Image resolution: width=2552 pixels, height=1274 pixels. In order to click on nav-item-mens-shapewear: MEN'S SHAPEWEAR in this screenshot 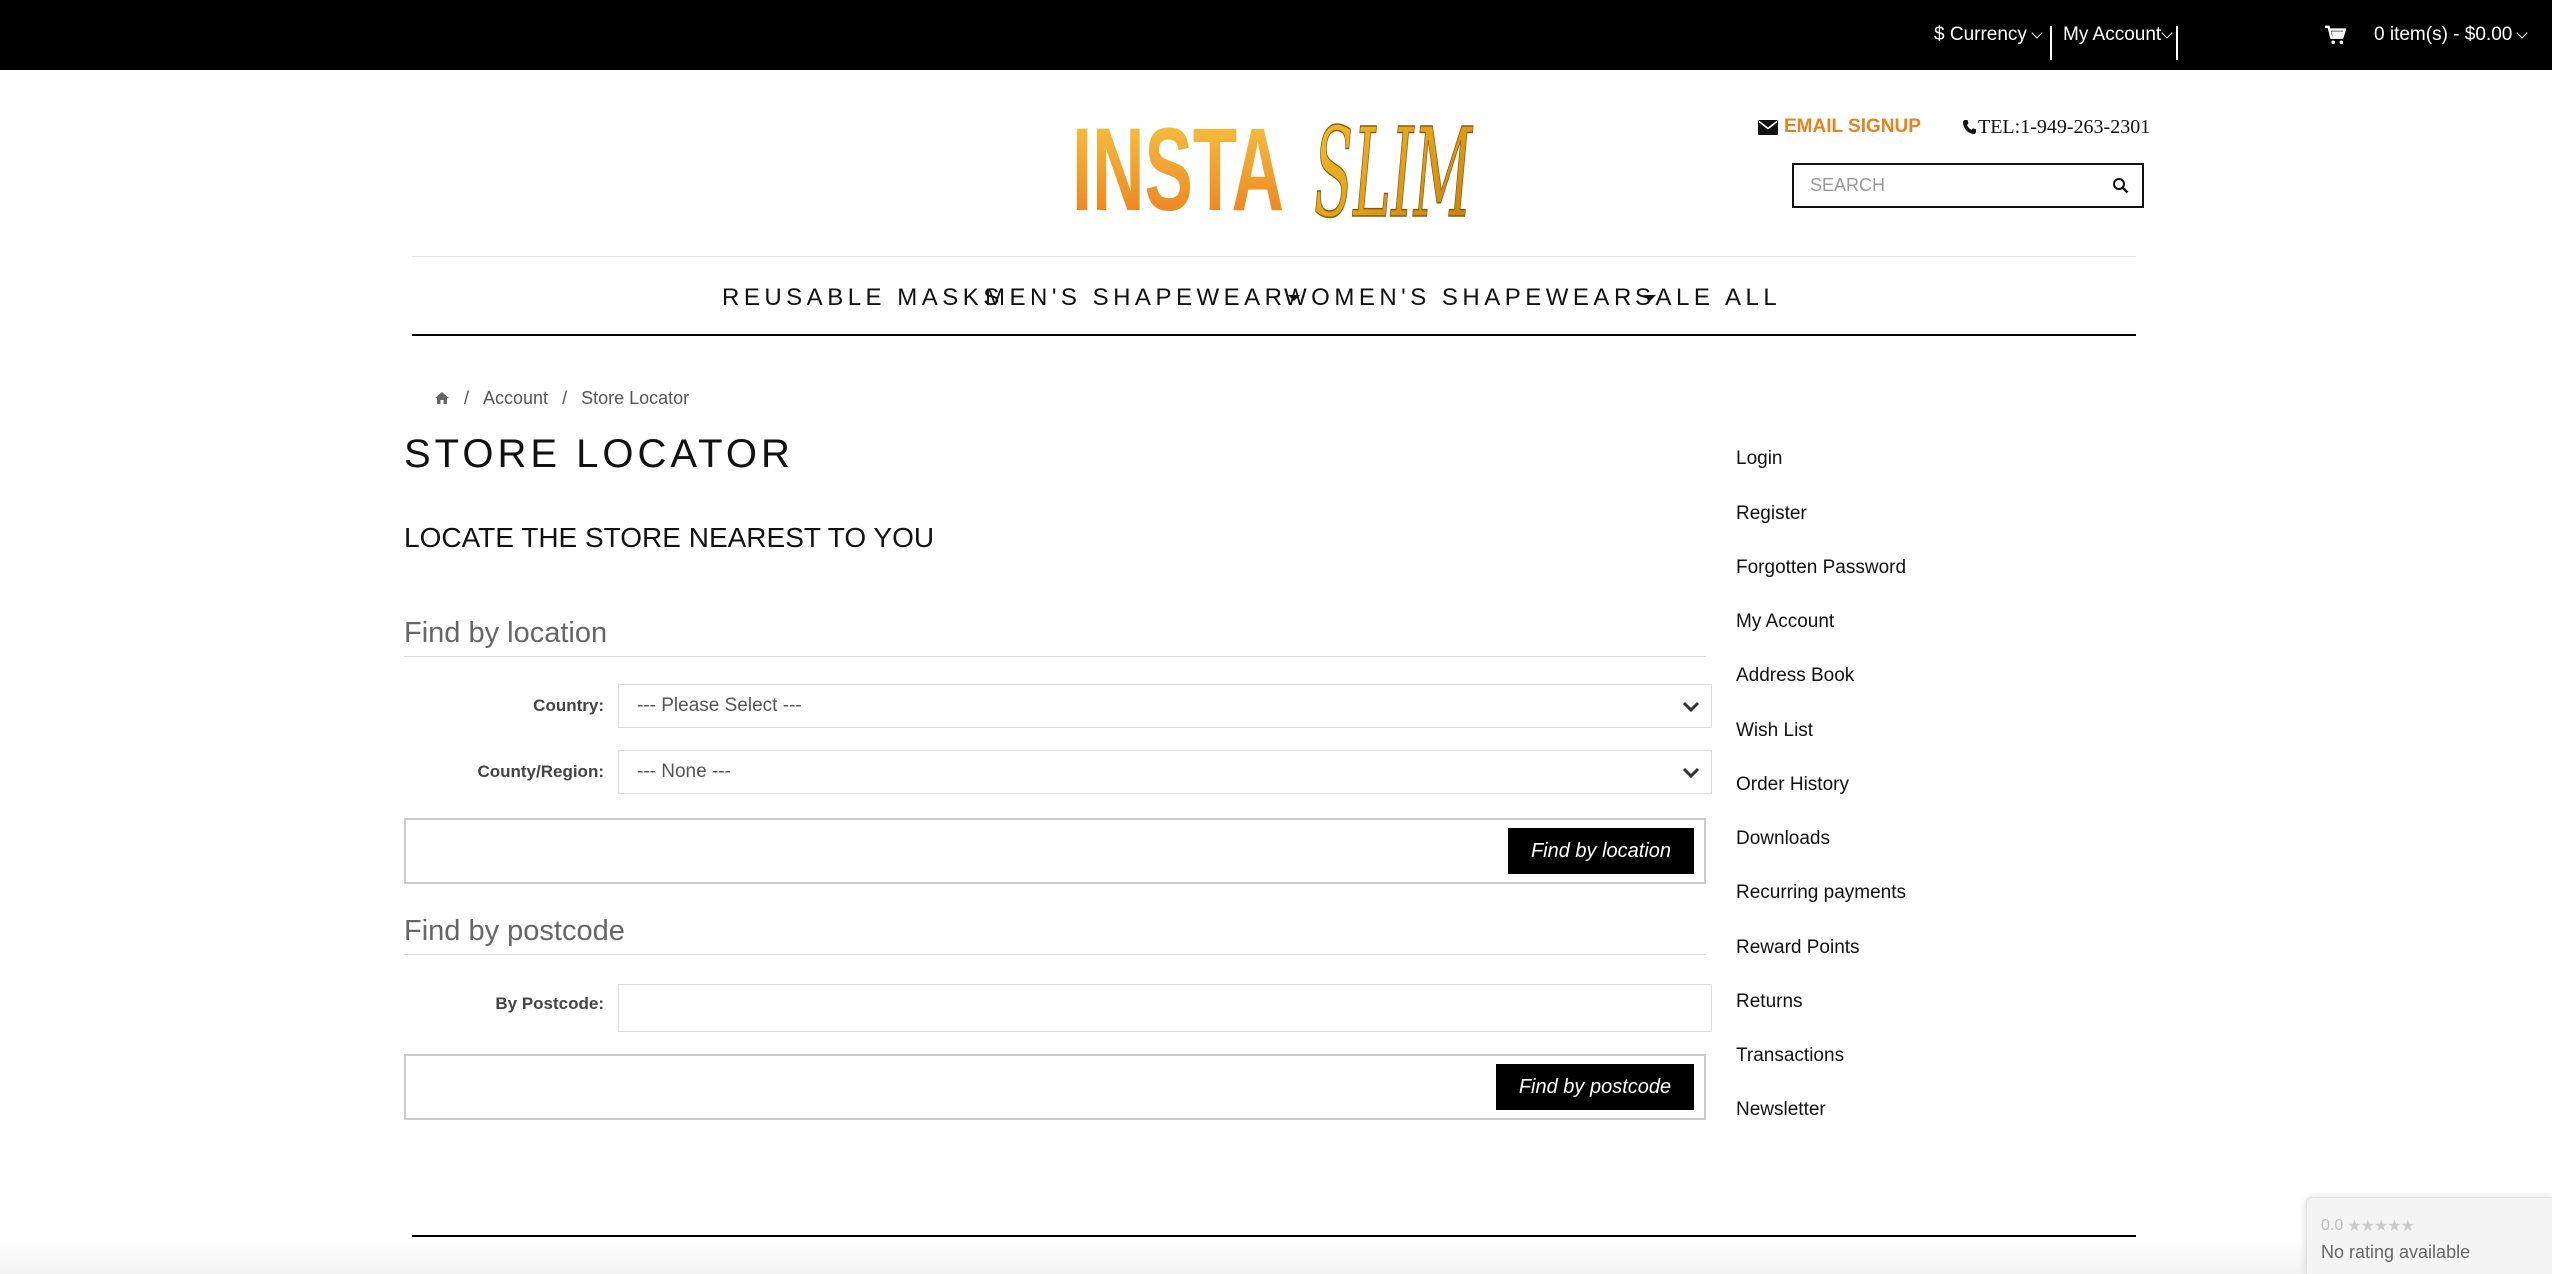, I will do `click(1143, 298)`.